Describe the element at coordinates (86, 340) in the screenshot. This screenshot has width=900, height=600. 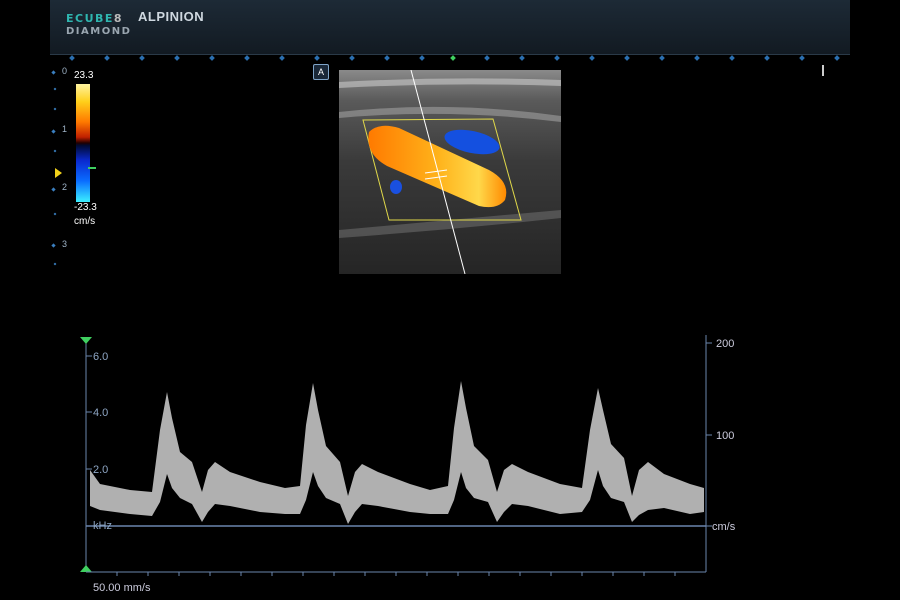
I see `top-scale-marker` at that location.